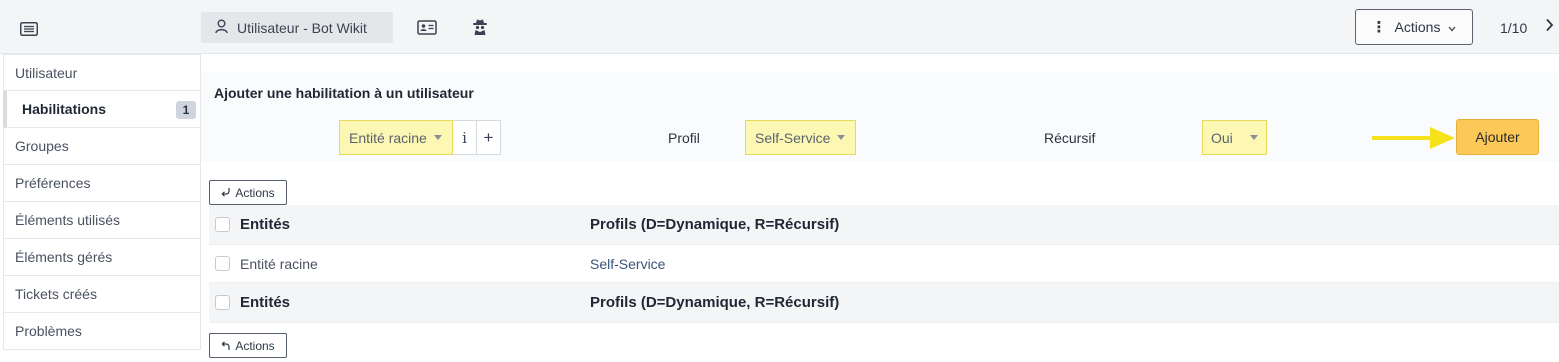 The height and width of the screenshot is (362, 1559). Describe the element at coordinates (1514, 28) in the screenshot. I see `pager-count: 1/10` at that location.